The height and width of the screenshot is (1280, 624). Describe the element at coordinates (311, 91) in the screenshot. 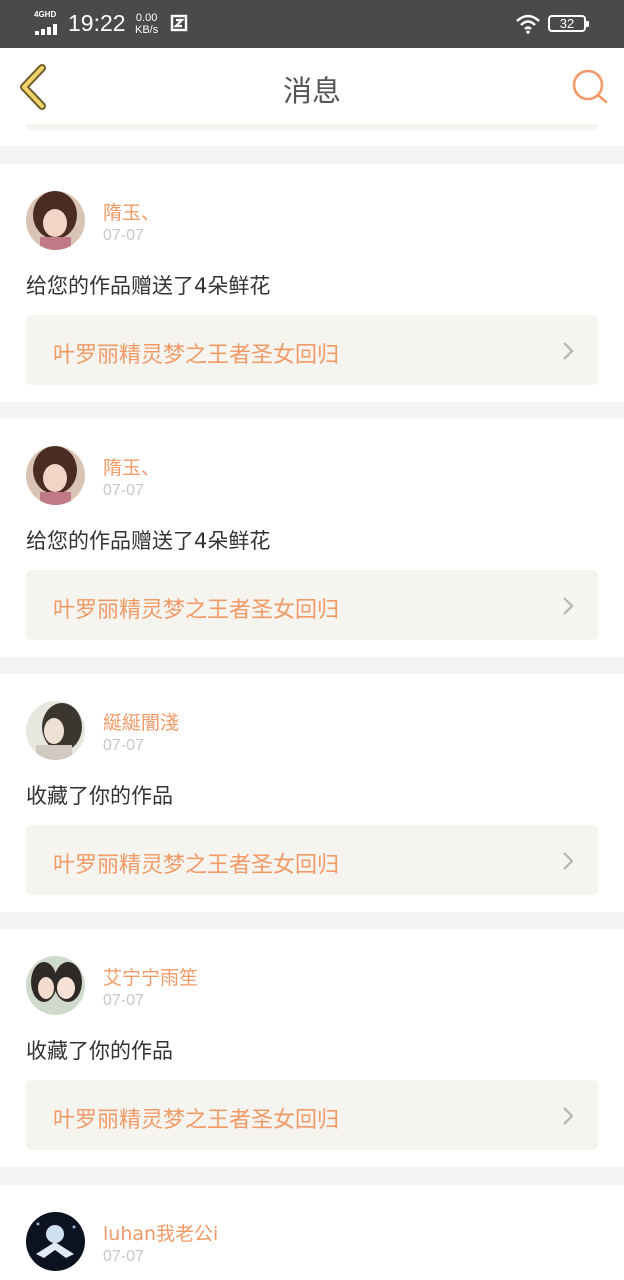

I see `page-title: 消息` at that location.